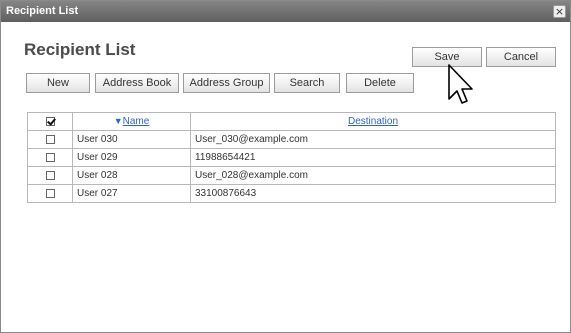  I want to click on name-sort-link: Name, so click(136, 121).